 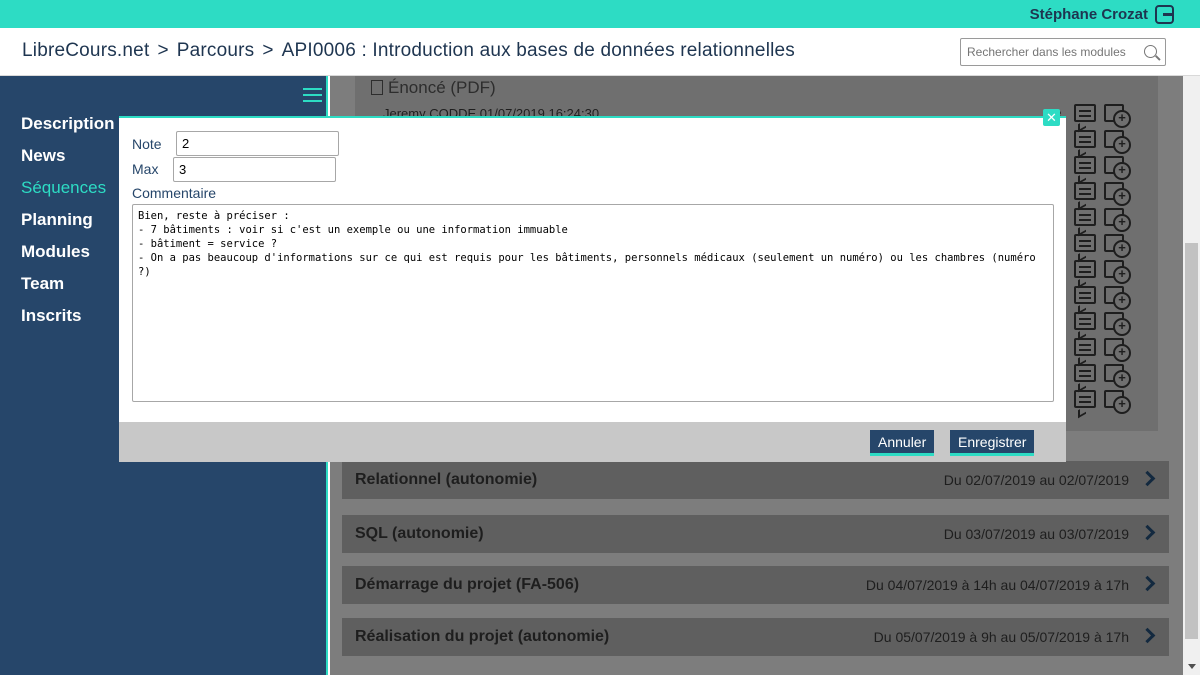 I want to click on note-field, so click(x=257, y=143).